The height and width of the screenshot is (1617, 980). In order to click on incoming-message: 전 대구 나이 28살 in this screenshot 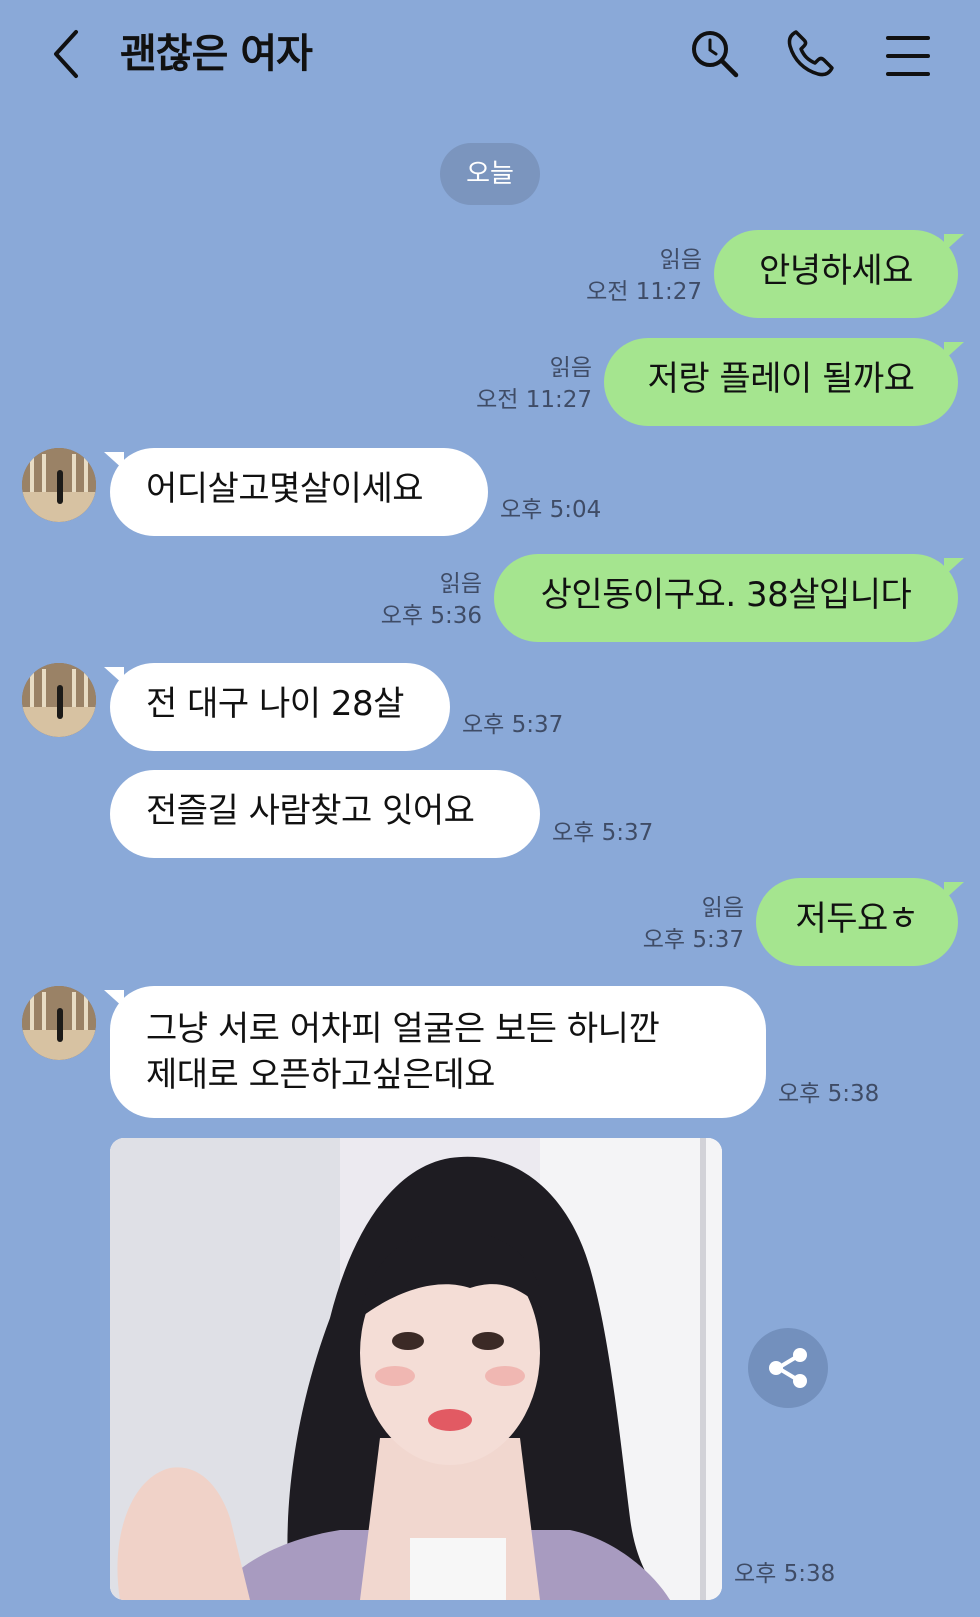, I will do `click(280, 707)`.